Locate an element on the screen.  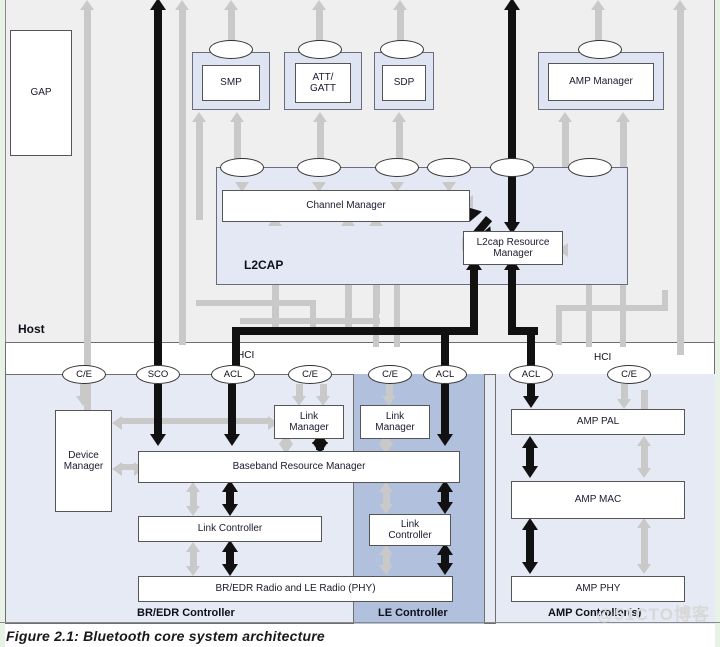
bredr-link-controller-box: Link Controller is located at coordinates (230, 529).